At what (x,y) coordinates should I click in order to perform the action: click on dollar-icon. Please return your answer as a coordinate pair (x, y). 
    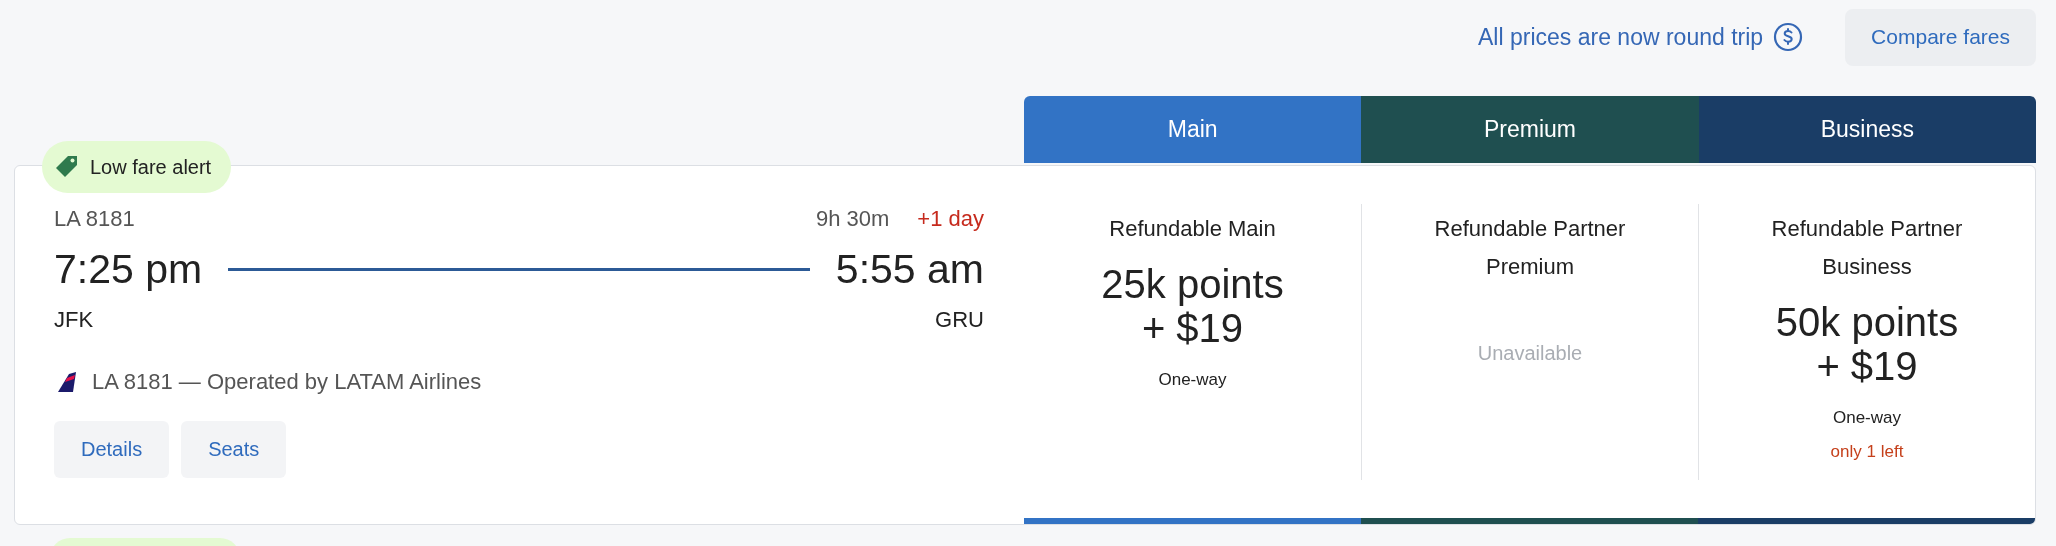
    Looking at the image, I should click on (1788, 37).